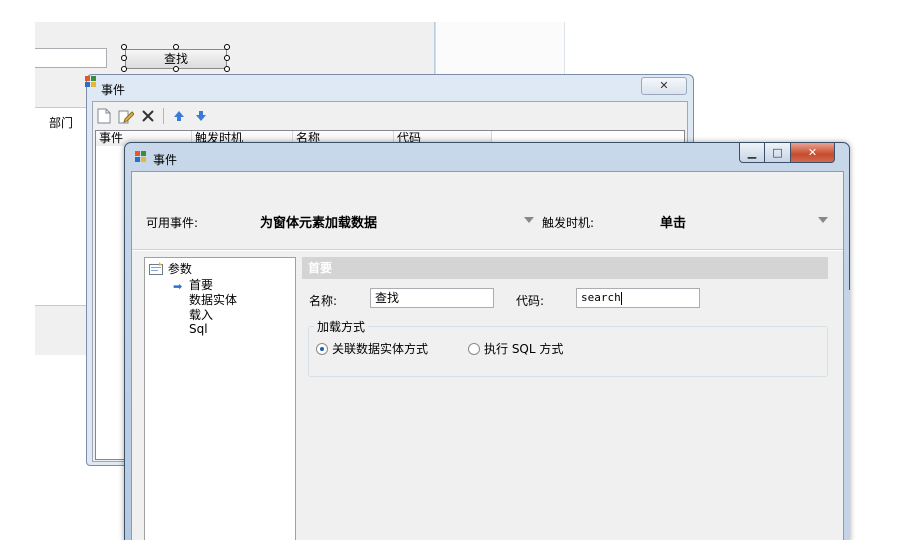  What do you see at coordinates (172, 223) in the screenshot?
I see `available-events-label: 可用事件:` at bounding box center [172, 223].